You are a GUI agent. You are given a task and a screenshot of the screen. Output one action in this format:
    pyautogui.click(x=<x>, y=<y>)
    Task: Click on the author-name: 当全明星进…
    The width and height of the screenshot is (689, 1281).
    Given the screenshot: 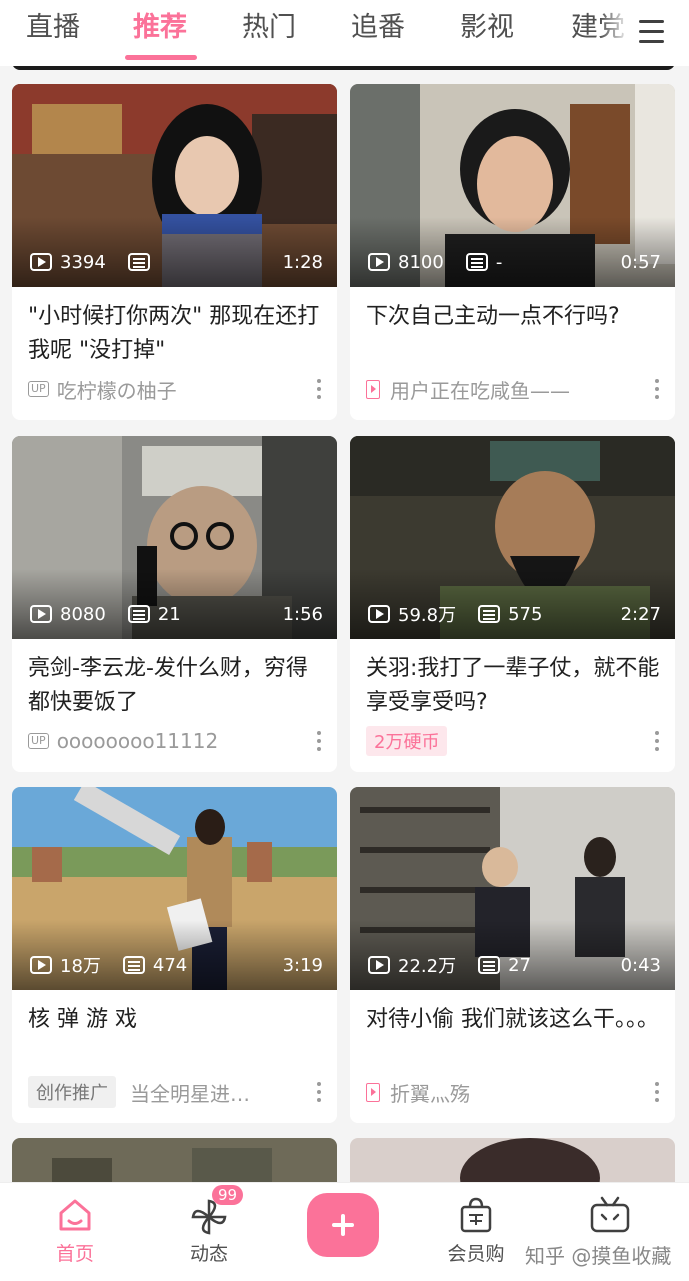 What is the action you would take?
    pyautogui.click(x=190, y=1092)
    